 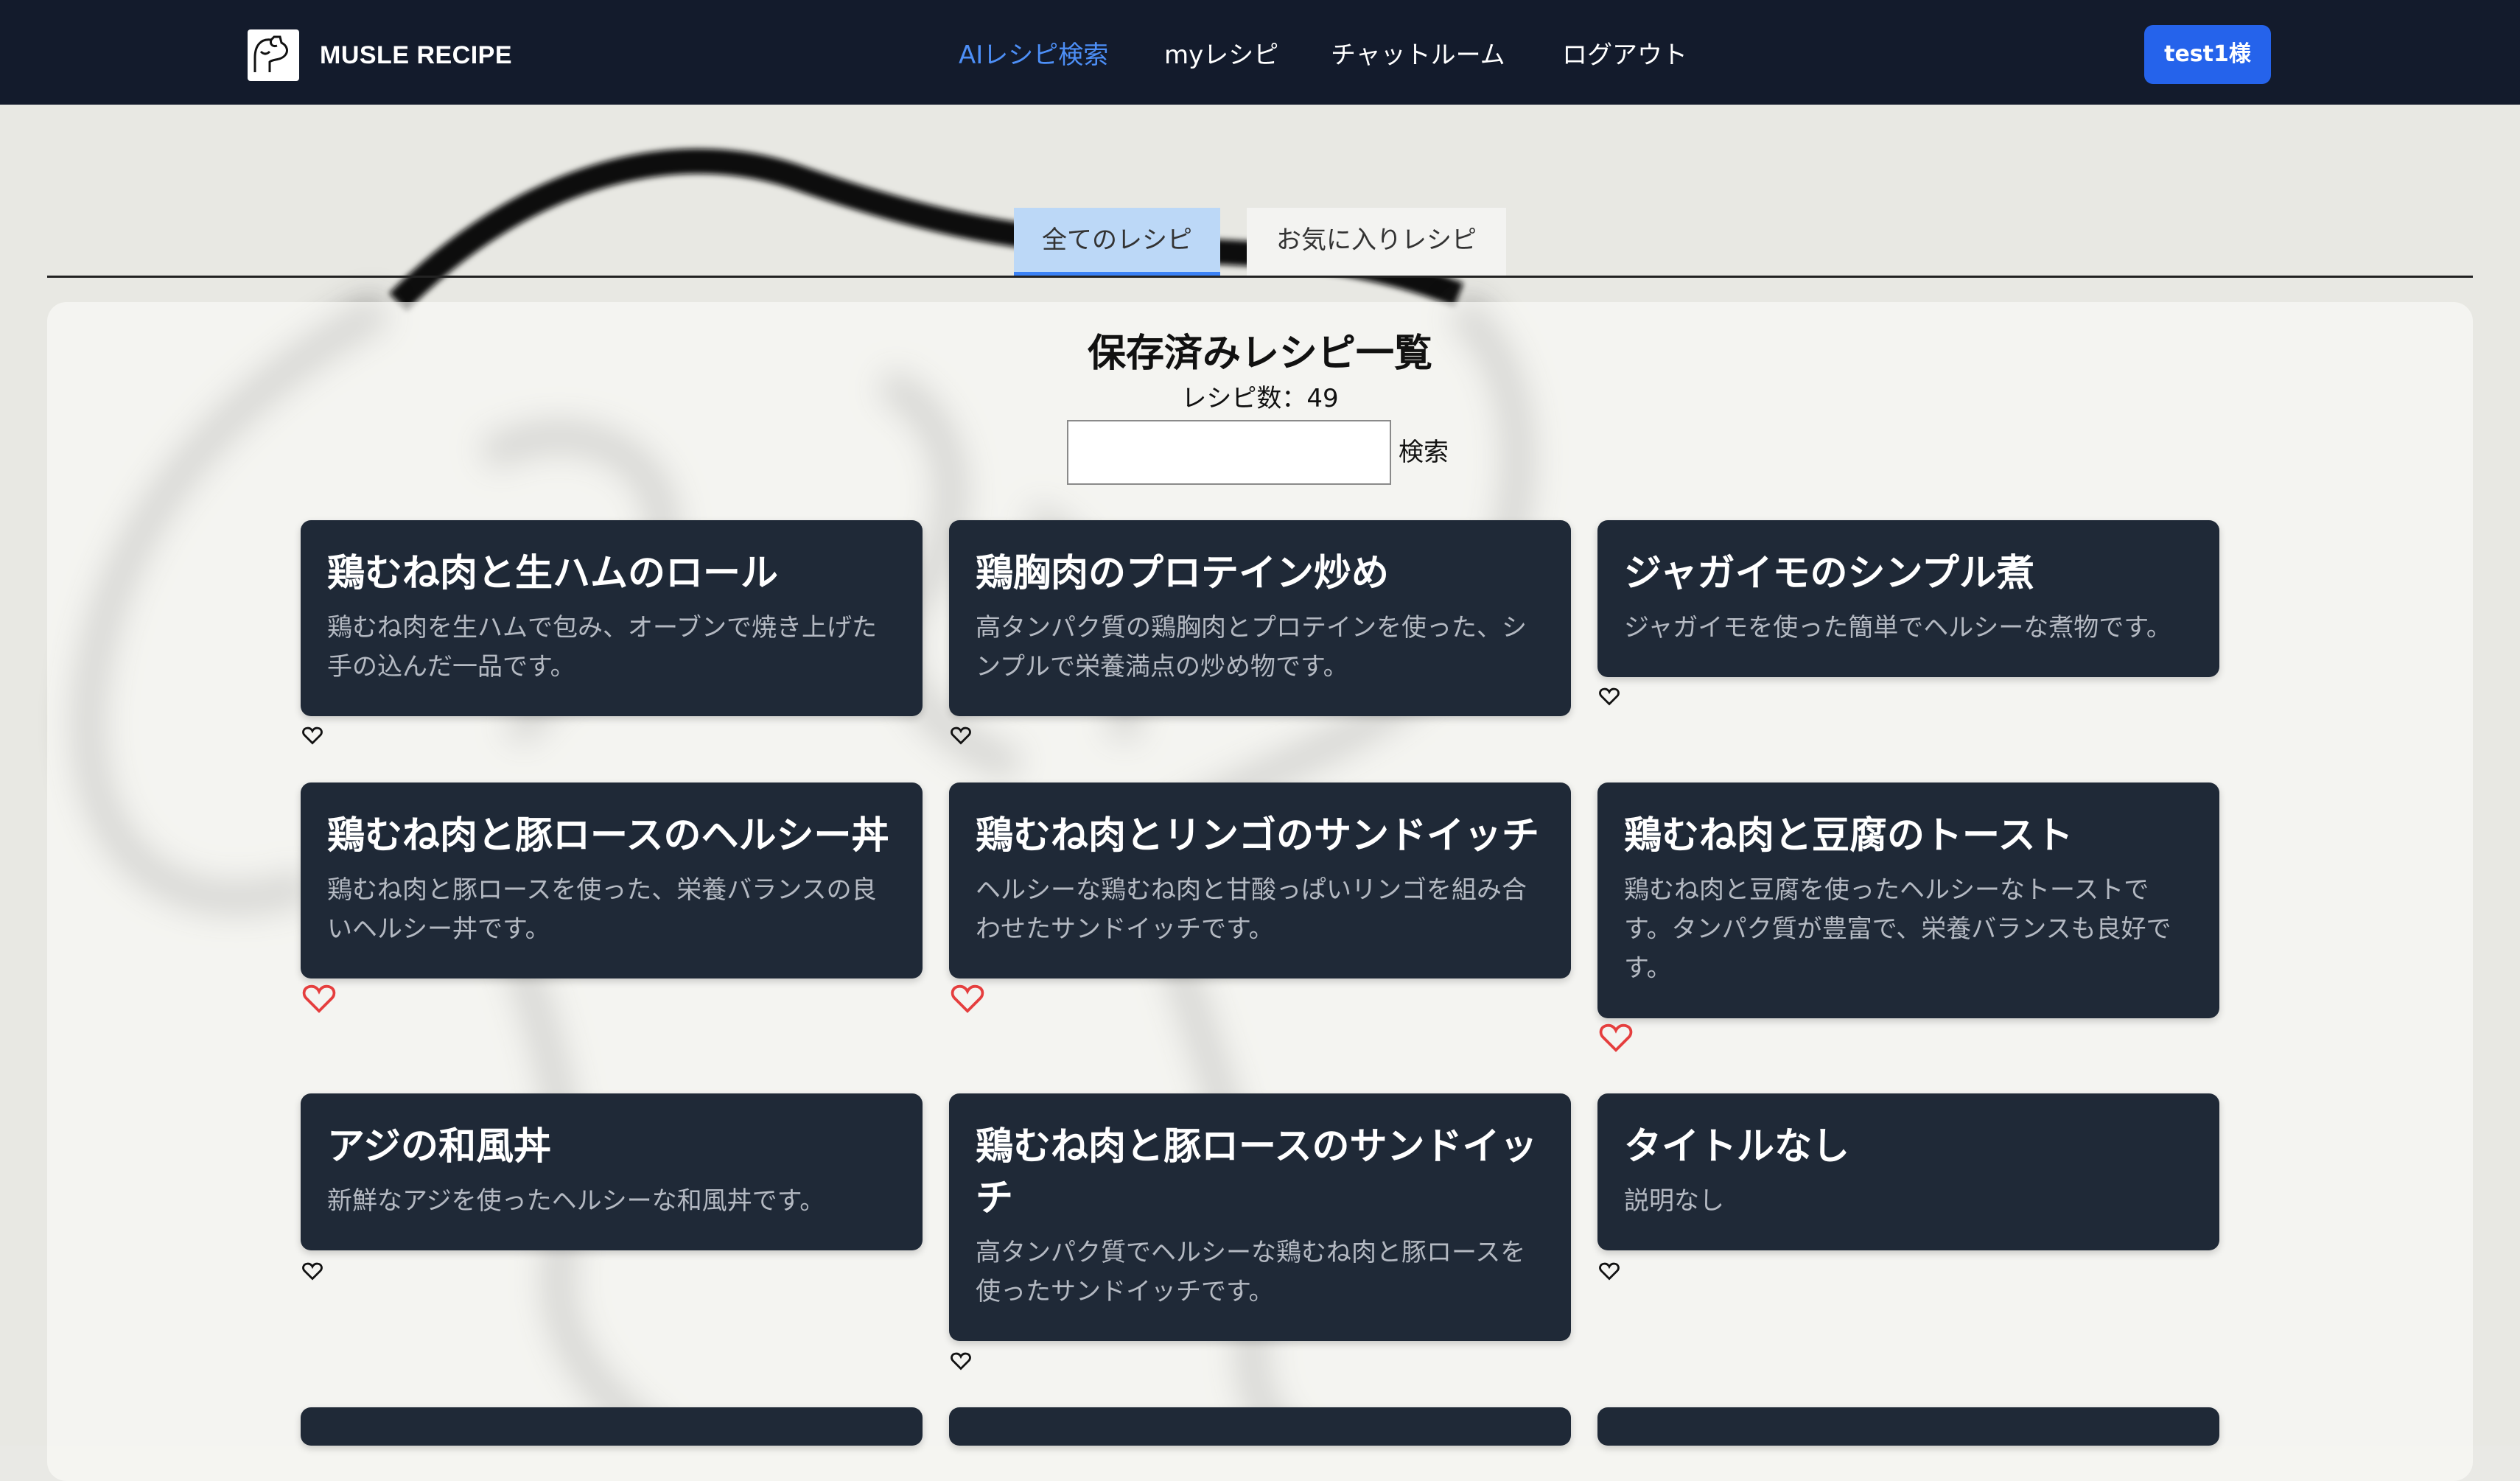 I want to click on recipe-description: 説明なし, so click(x=1674, y=1201).